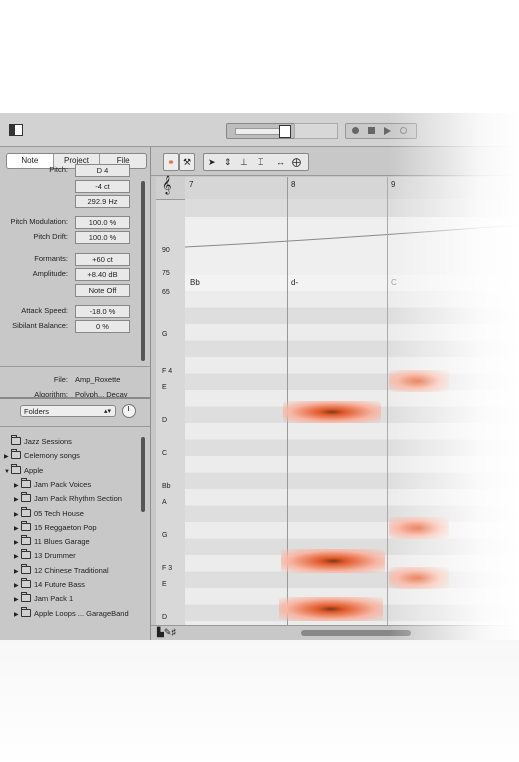 This screenshot has width=519, height=762. What do you see at coordinates (129, 411) in the screenshot?
I see `volume-knob` at bounding box center [129, 411].